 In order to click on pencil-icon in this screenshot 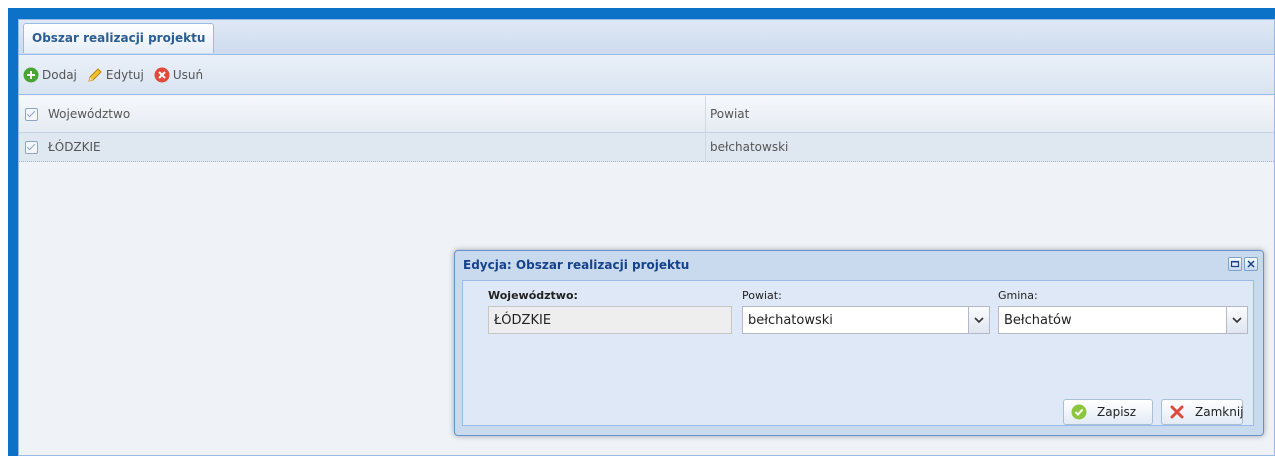, I will do `click(95, 75)`.